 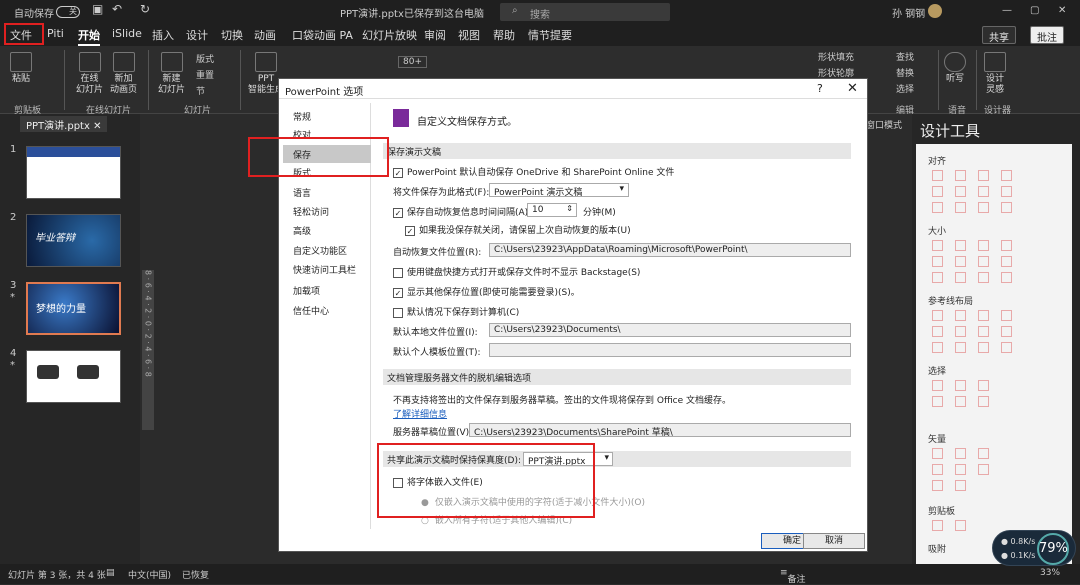 What do you see at coordinates (21, 35) in the screenshot?
I see `tab-file: 文件` at bounding box center [21, 35].